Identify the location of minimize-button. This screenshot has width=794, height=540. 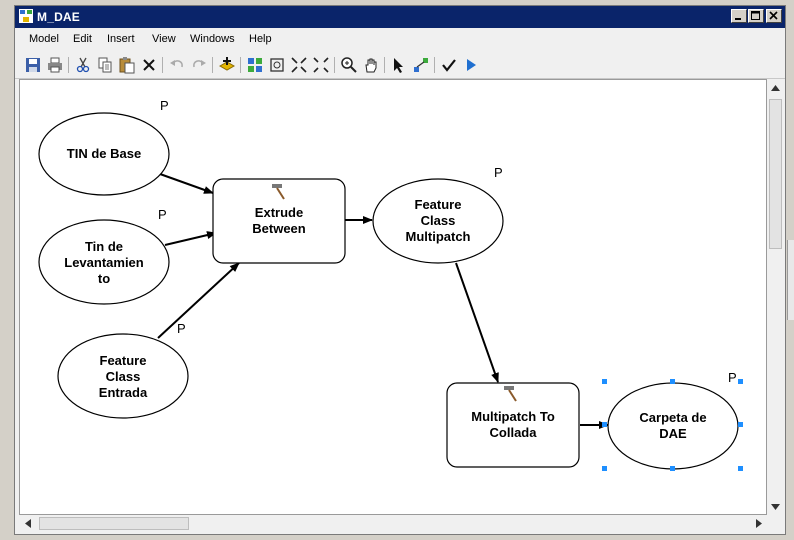
(739, 16).